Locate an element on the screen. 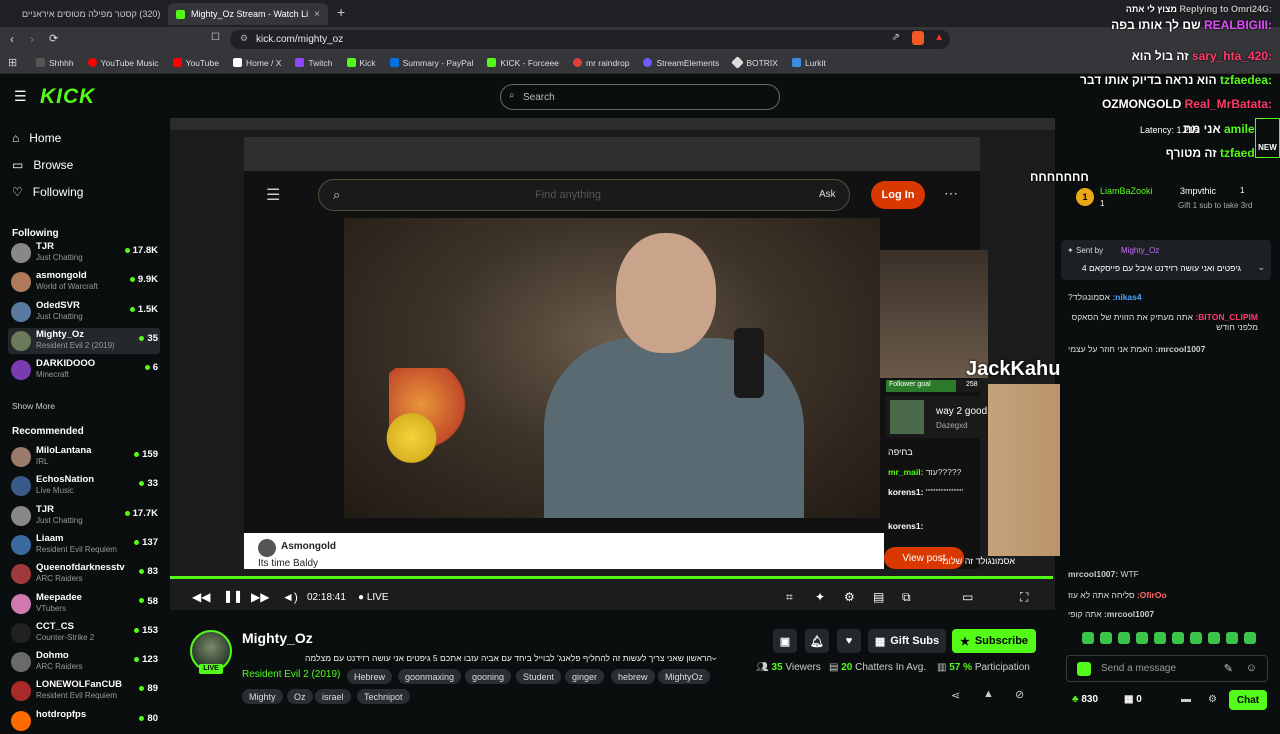 The image size is (1280, 734). close-icon: × is located at coordinates (317, 14).